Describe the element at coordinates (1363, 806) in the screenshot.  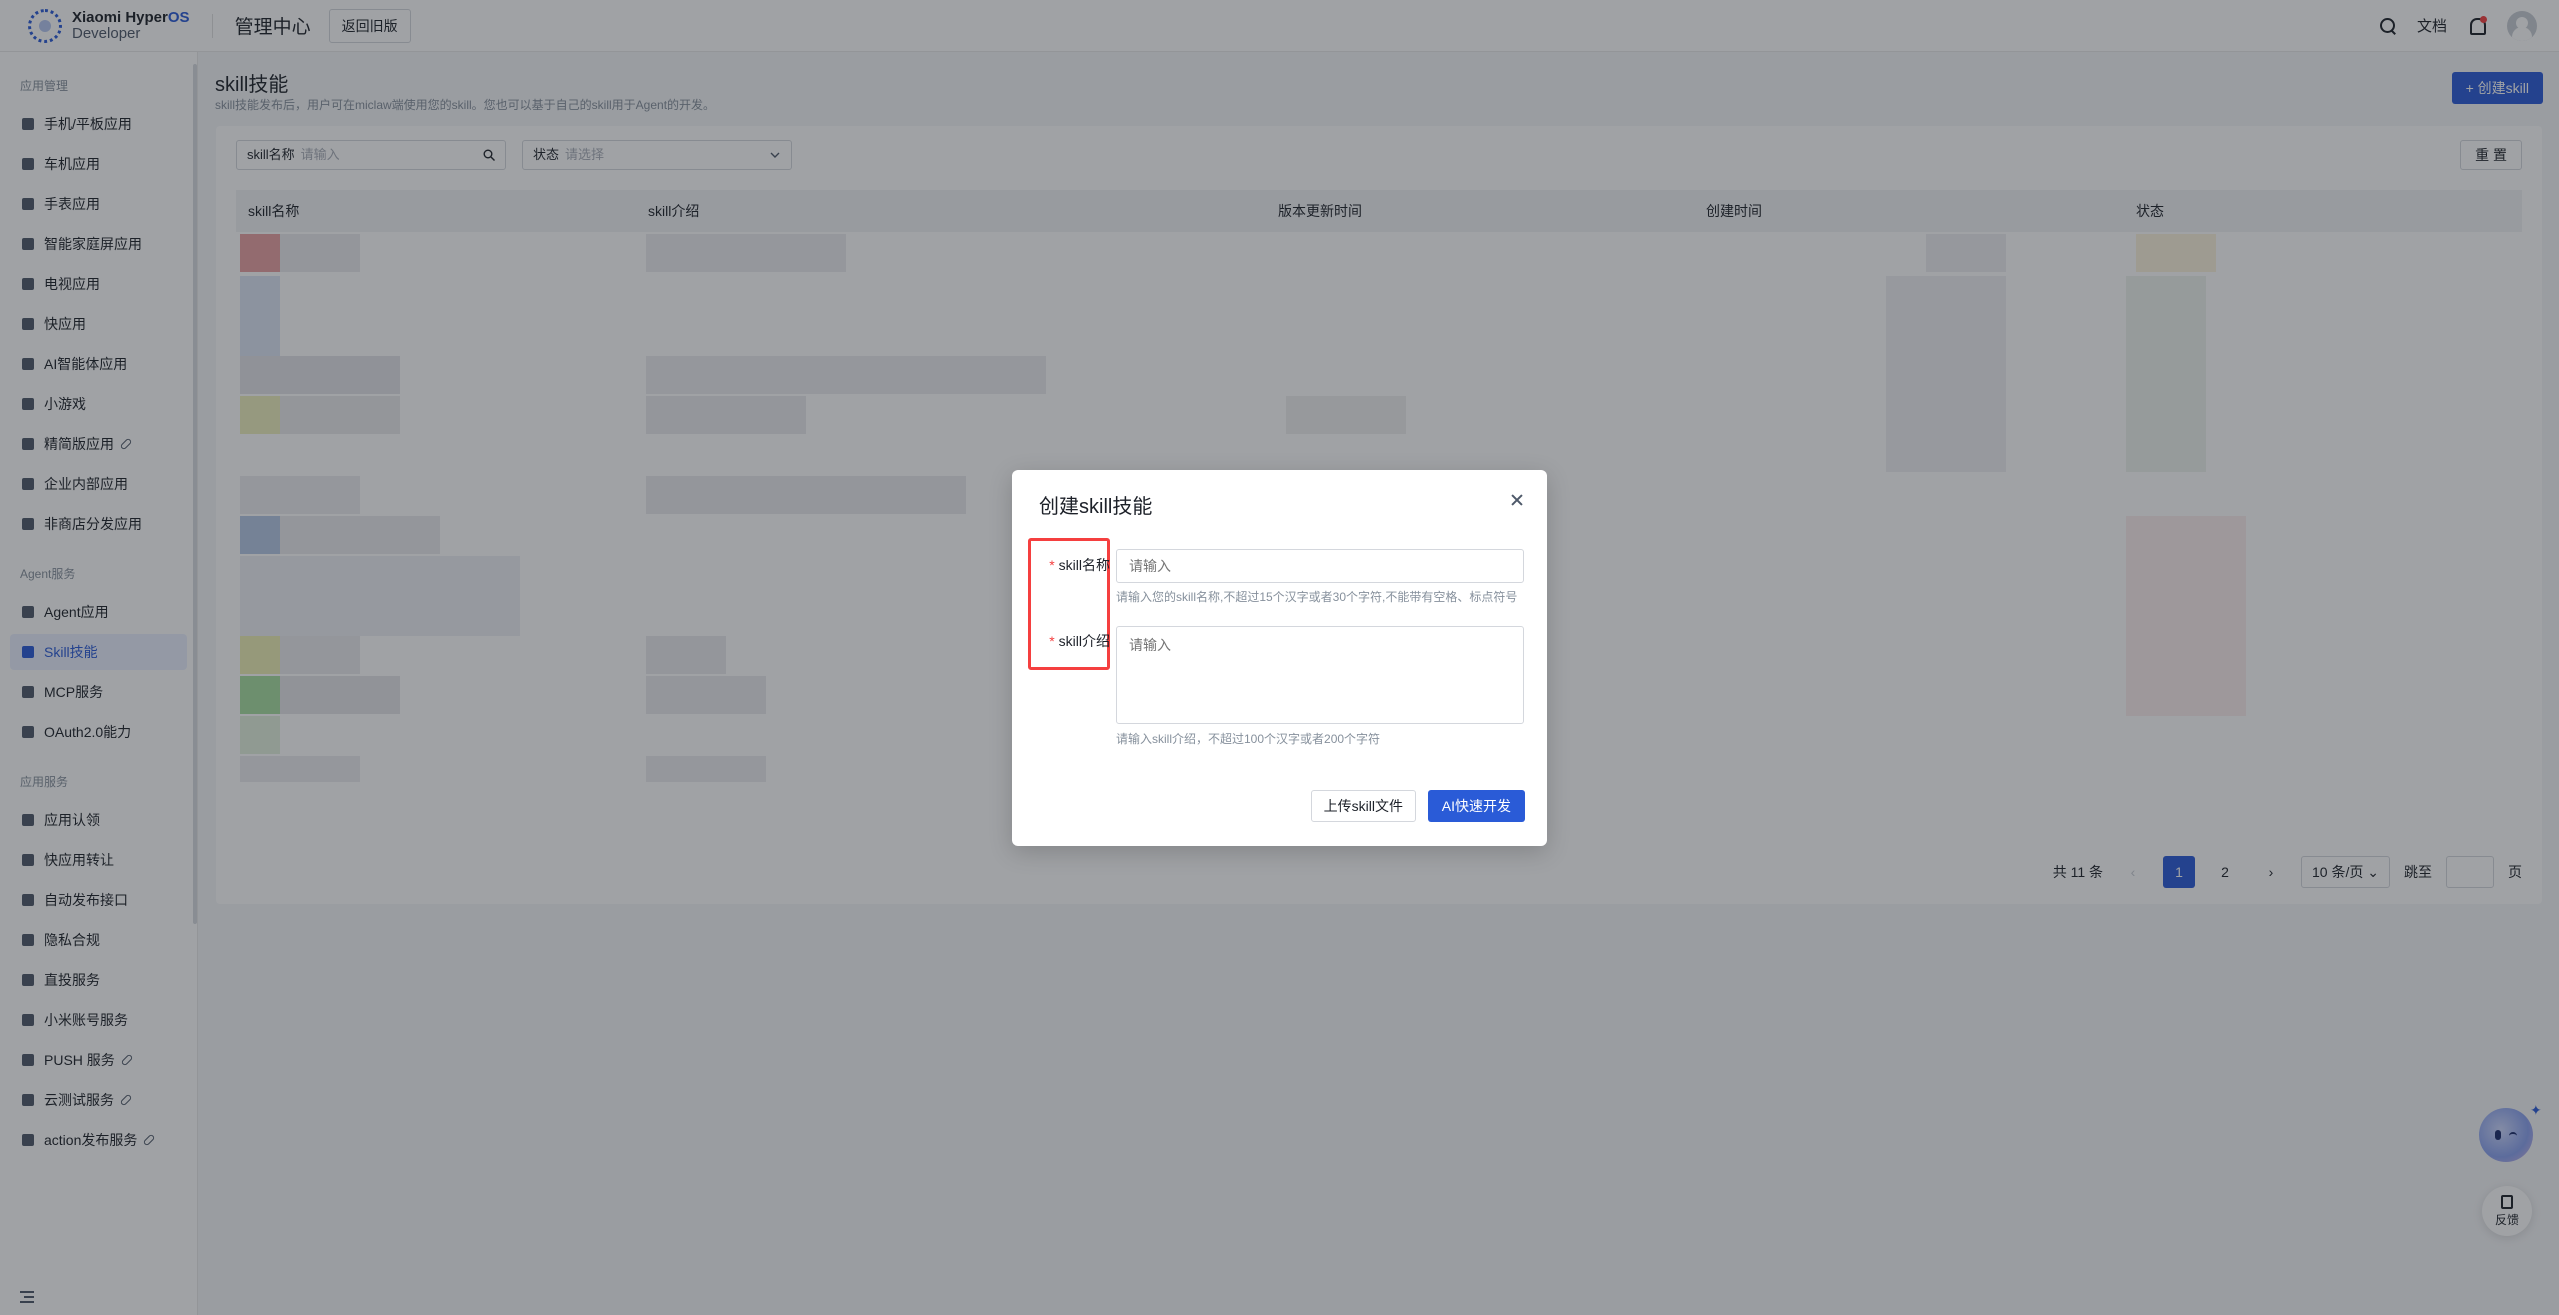
I see `upload-skill-file-button: 上传skill文件` at that location.